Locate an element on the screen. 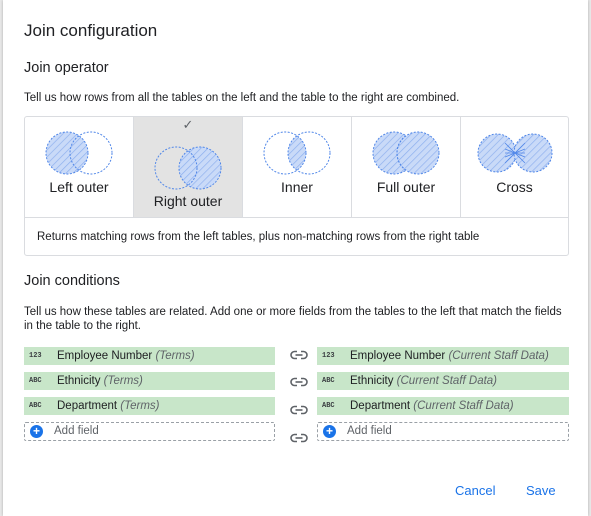 This screenshot has height=516, width=591. left-outer-label: Left outer is located at coordinates (79, 187).